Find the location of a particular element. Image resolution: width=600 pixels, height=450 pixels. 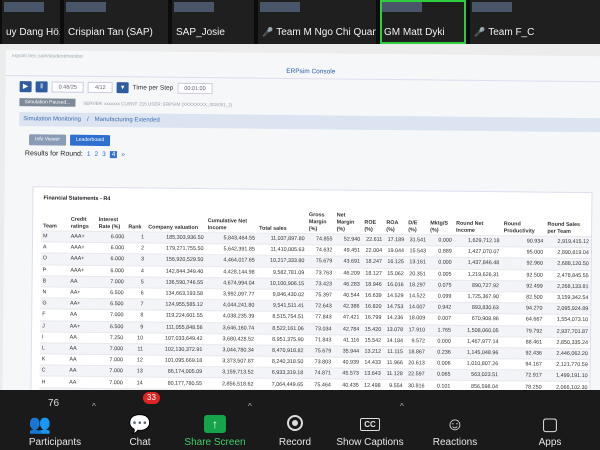

column-header: Round Productivity is located at coordinates (524, 225).